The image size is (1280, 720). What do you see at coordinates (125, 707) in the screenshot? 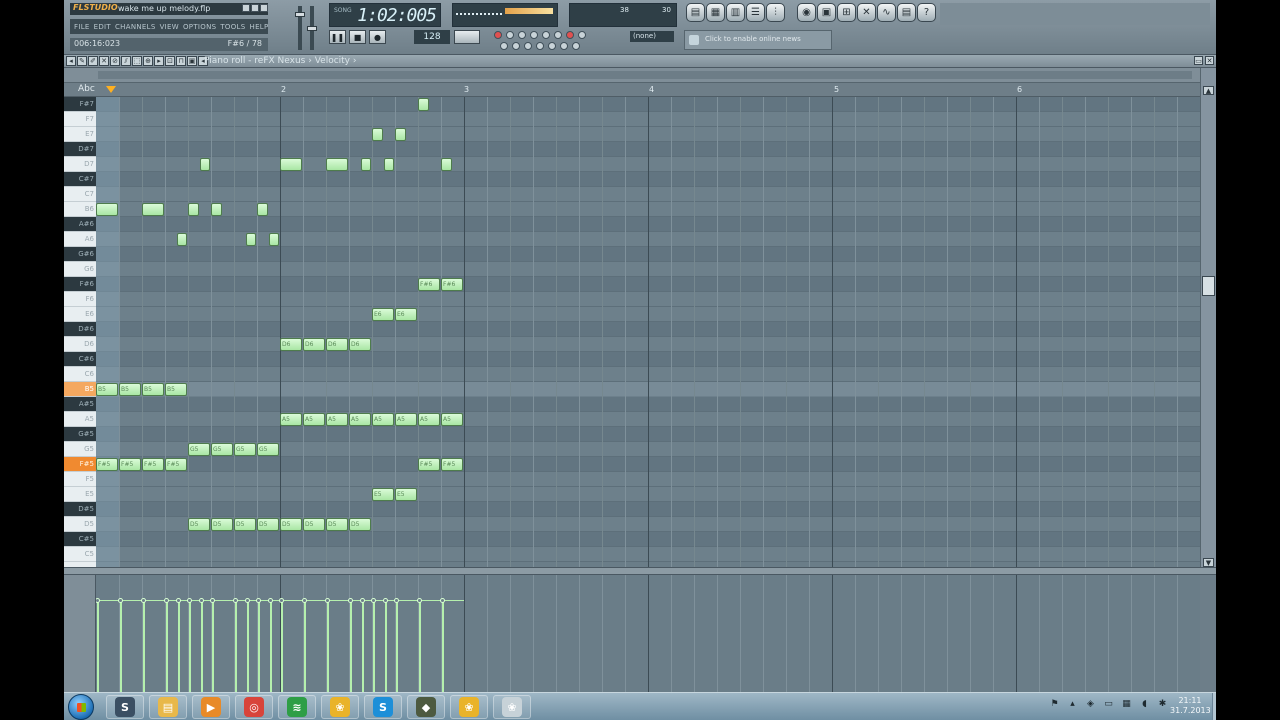
I see `taskbar-app-steam: S` at bounding box center [125, 707].